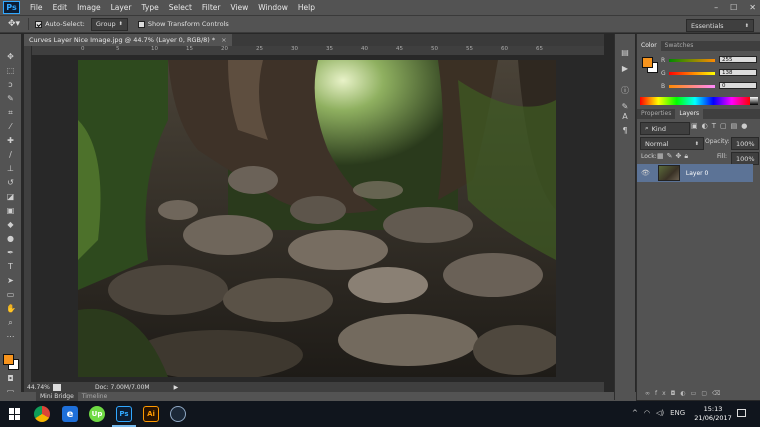  What do you see at coordinates (57, 387) in the screenshot?
I see `export-icon` at bounding box center [57, 387].